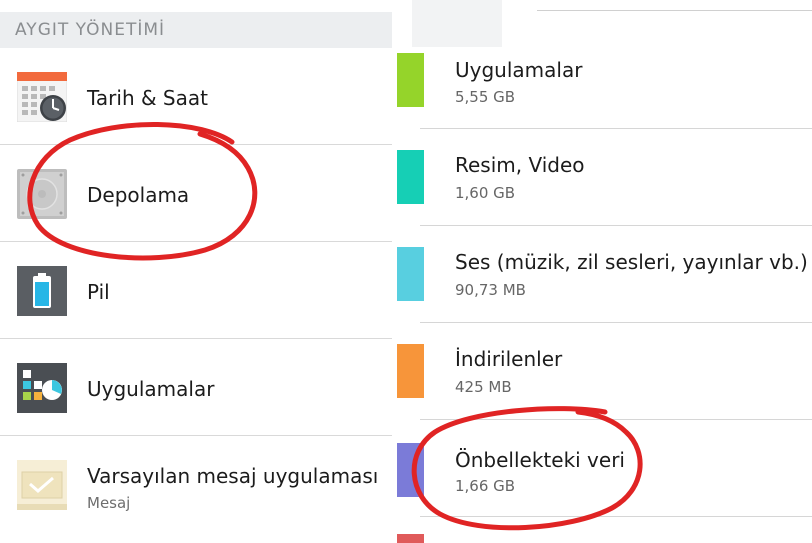  I want to click on category-title: Ses (müzik, zil sesleri, yayınlar vb.), so click(631, 262).